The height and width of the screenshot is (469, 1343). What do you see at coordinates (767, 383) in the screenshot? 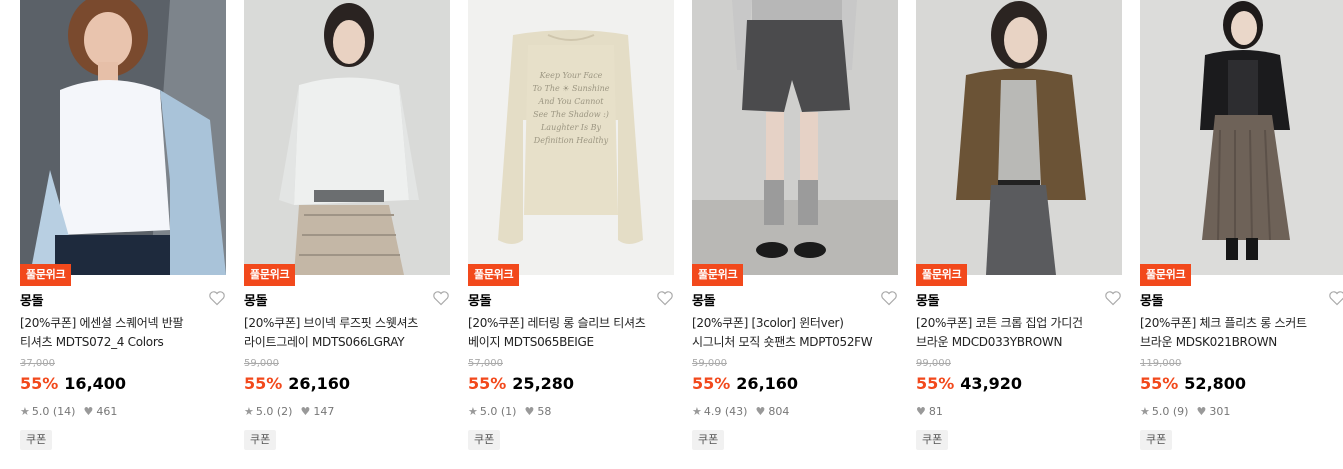
I see `sale-price: 26,160` at bounding box center [767, 383].